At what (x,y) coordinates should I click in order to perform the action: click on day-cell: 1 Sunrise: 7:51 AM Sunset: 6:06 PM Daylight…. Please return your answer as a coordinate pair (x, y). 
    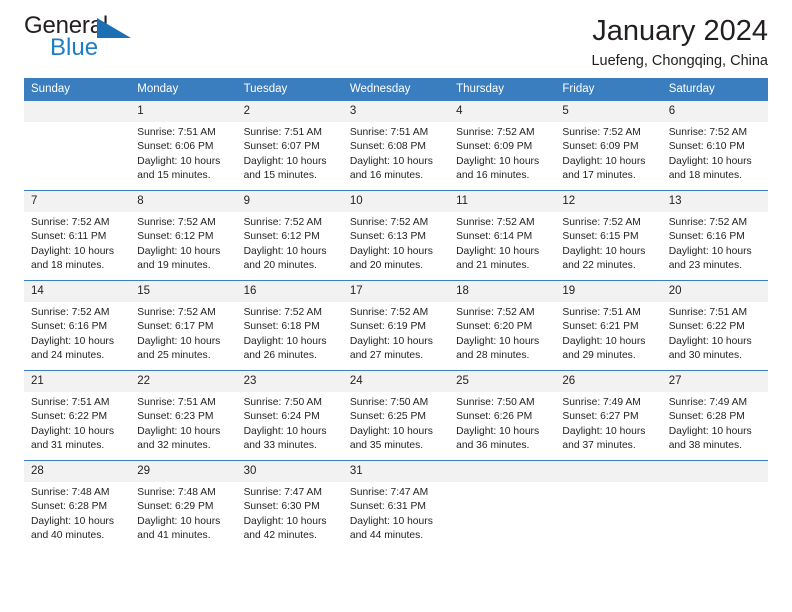
    Looking at the image, I should click on (183, 145).